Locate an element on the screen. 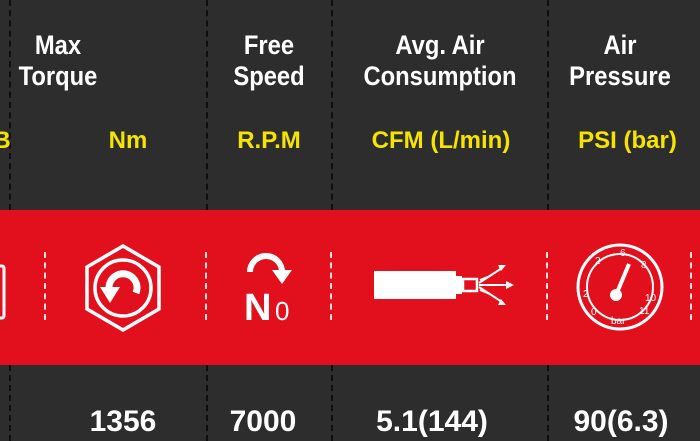 The height and width of the screenshot is (441, 700). free-speed-icon: N 0 is located at coordinates (273, 286).